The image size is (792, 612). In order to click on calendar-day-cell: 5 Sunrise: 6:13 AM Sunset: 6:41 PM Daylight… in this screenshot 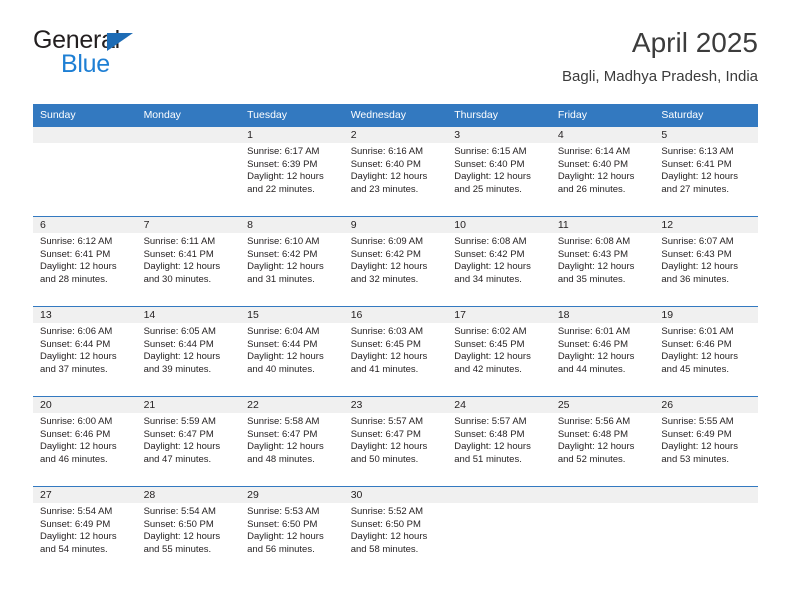, I will do `click(706, 171)`.